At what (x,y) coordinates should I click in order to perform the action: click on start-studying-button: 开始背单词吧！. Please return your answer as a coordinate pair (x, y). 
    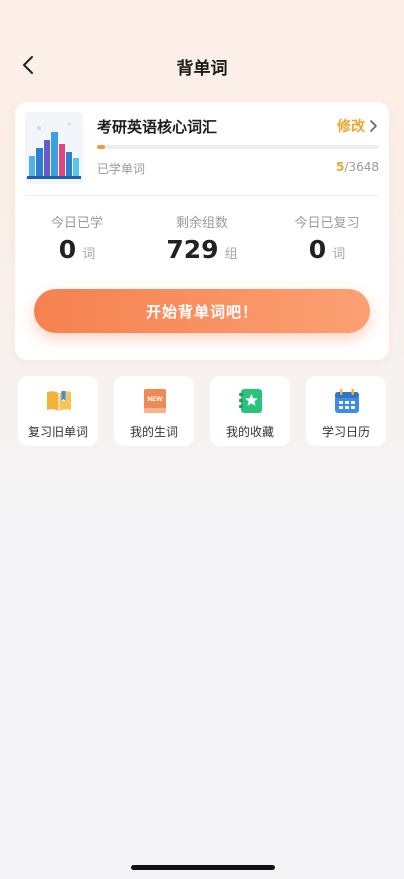
    Looking at the image, I should click on (202, 311).